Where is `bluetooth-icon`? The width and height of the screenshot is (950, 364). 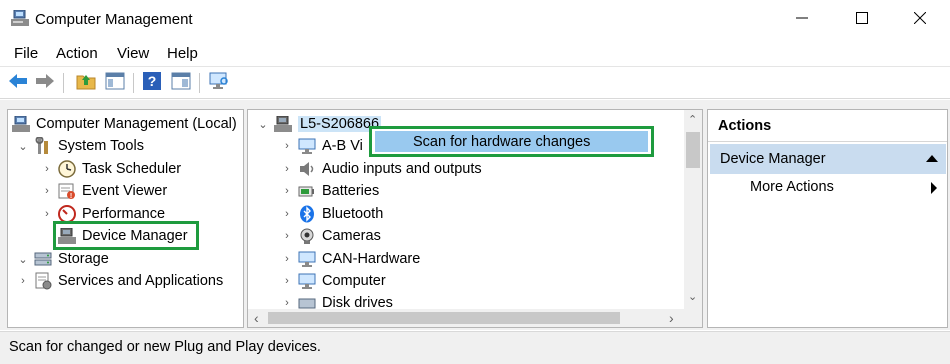 bluetooth-icon is located at coordinates (307, 214).